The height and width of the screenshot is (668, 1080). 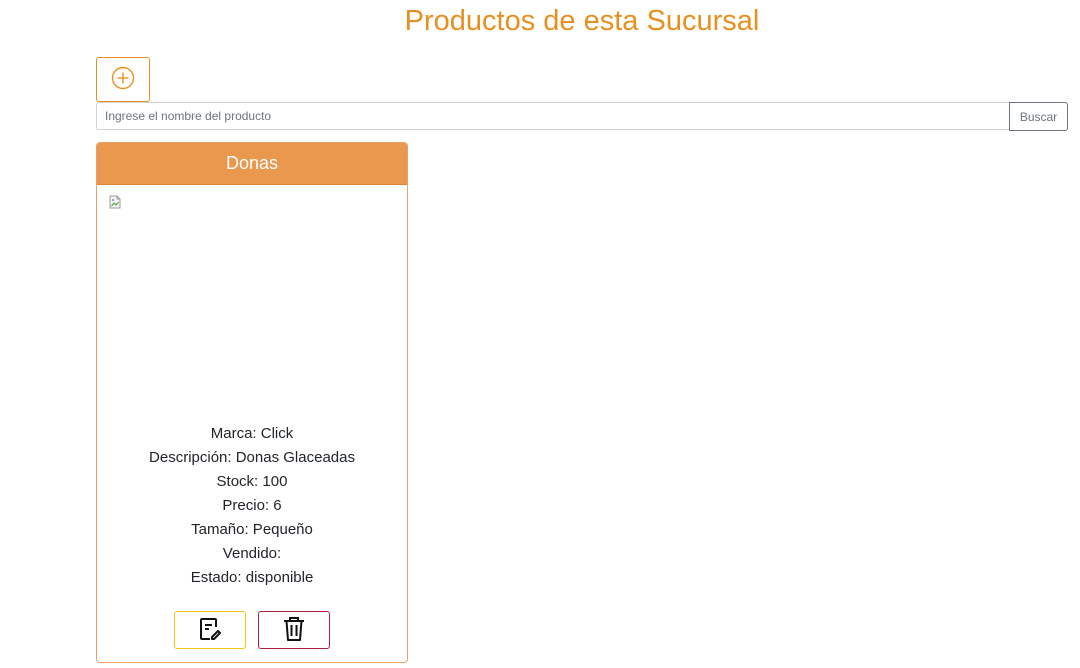 I want to click on trash-icon, so click(x=294, y=630).